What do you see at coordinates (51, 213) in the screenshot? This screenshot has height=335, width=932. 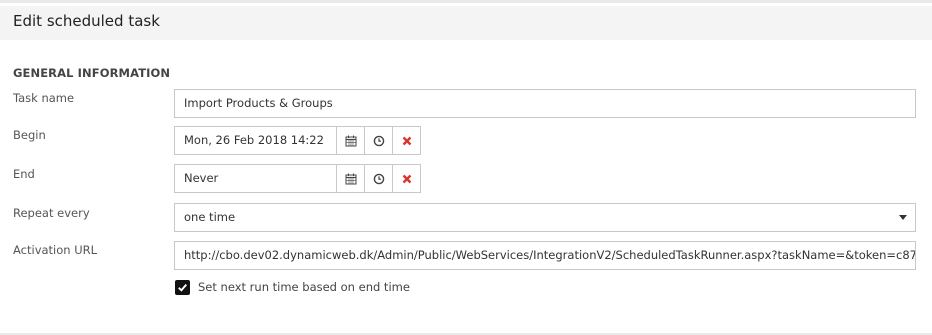 I see `repeat-label: Repeat every` at bounding box center [51, 213].